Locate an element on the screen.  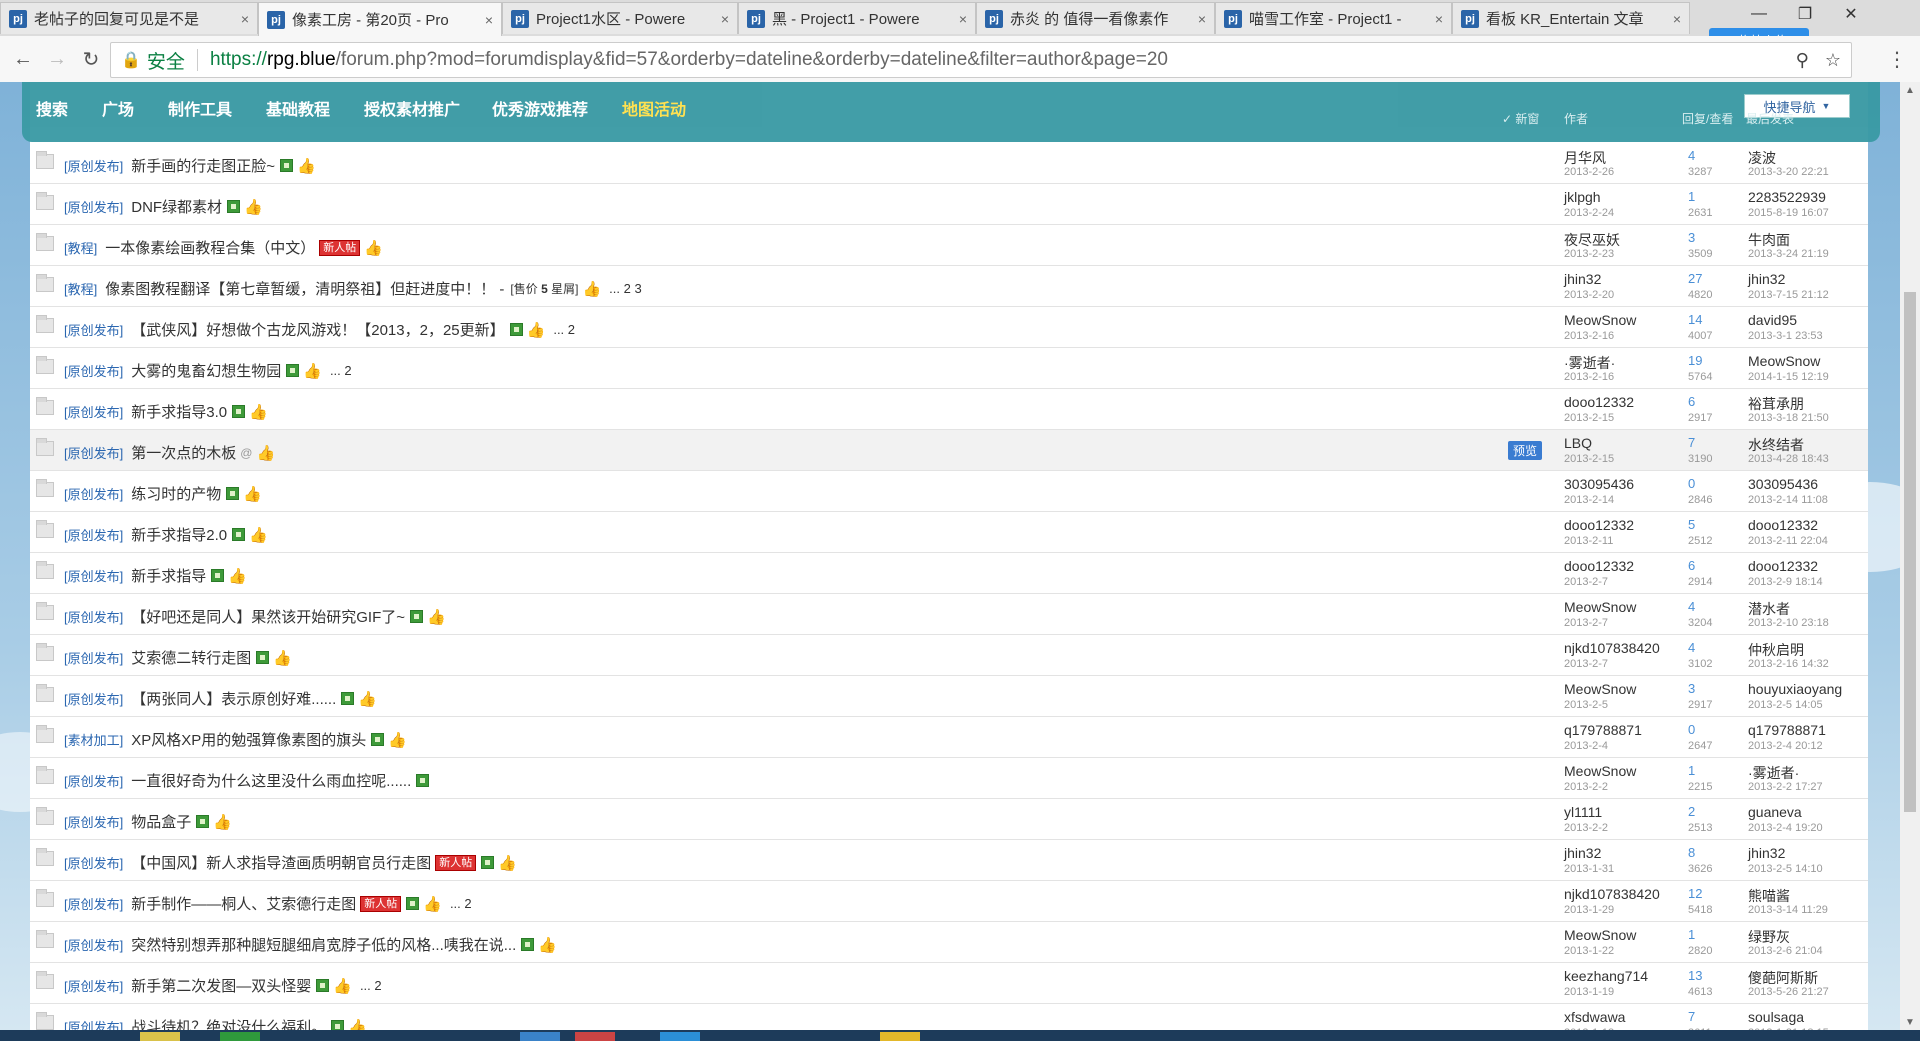
reply-count: 12 is located at coordinates (1695, 893).